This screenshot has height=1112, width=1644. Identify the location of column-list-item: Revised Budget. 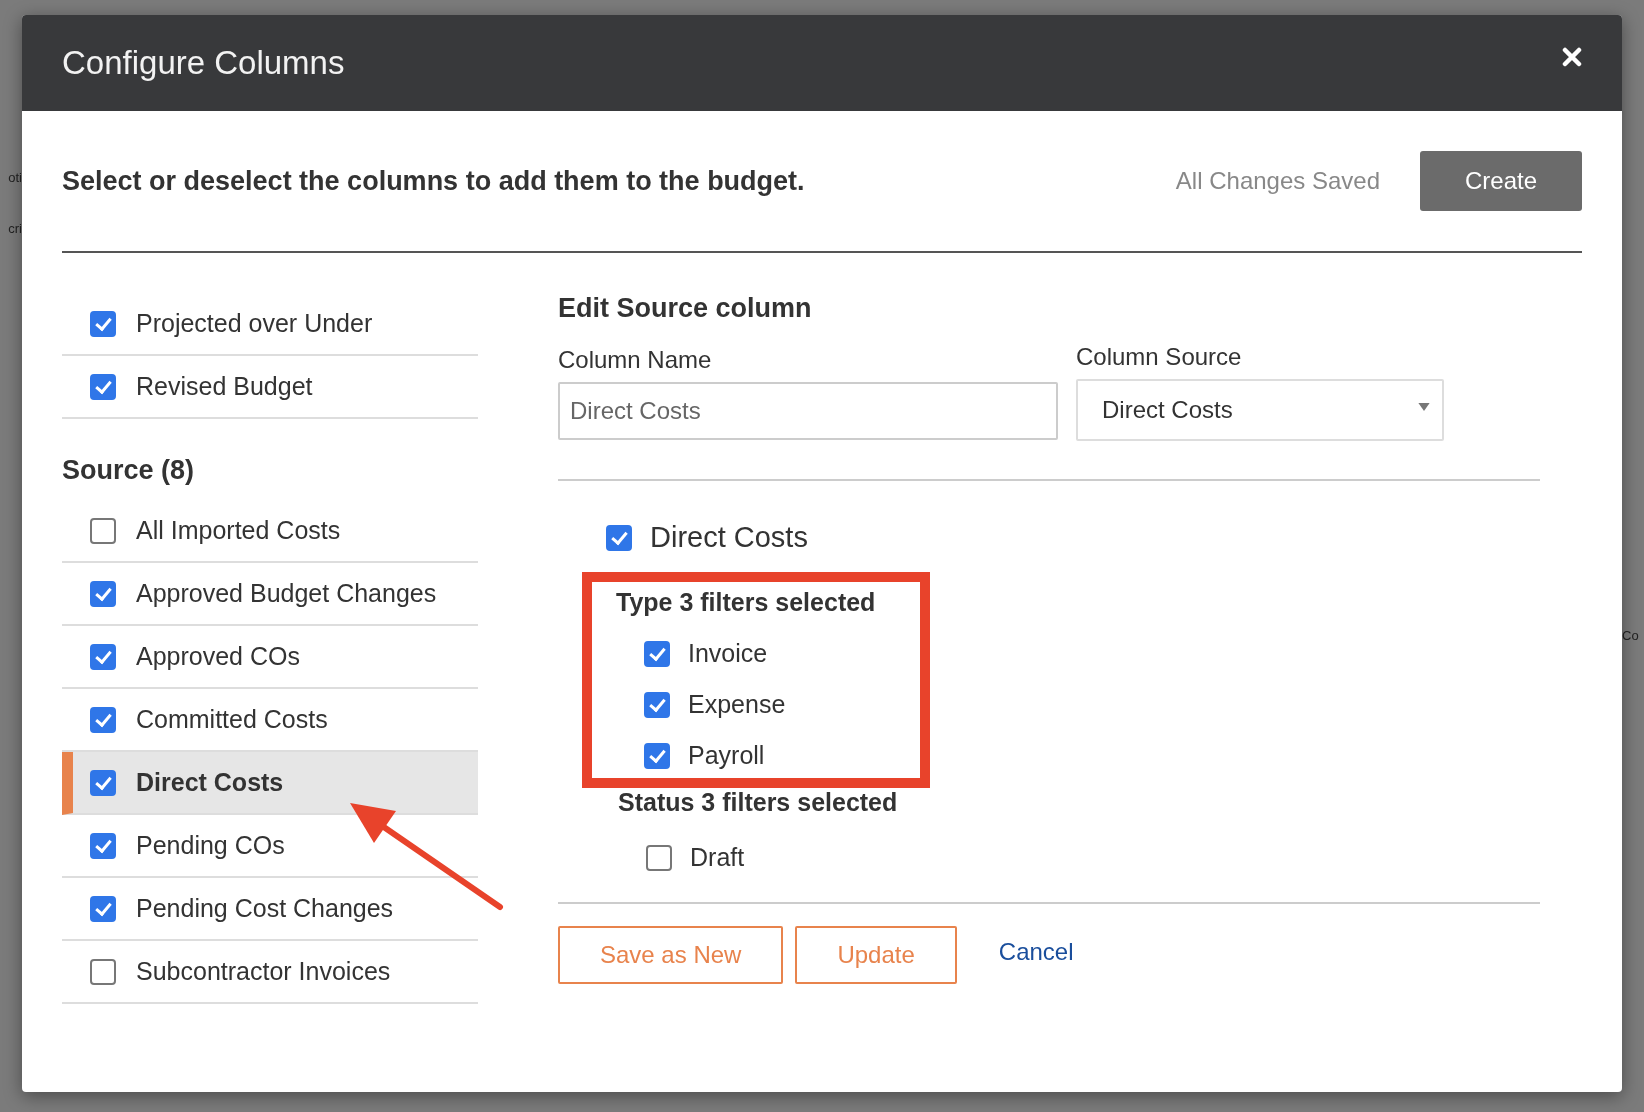
(270, 387).